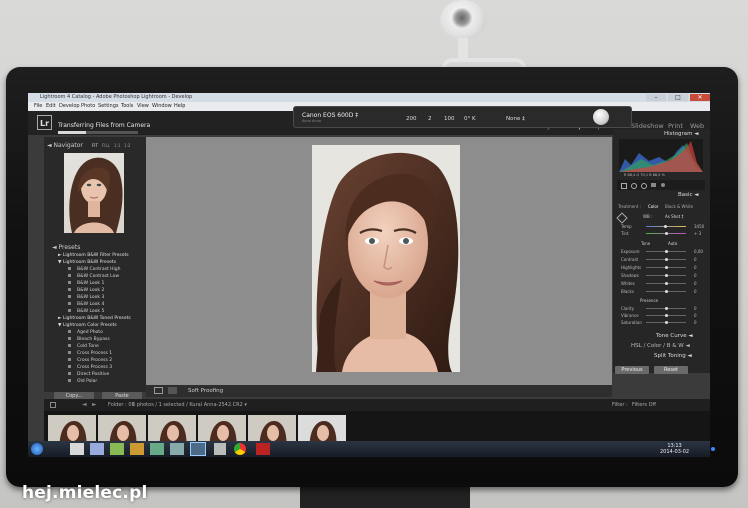 This screenshot has width=748, height=508. Describe the element at coordinates (240, 449) in the screenshot. I see `chrome-icon` at that location.